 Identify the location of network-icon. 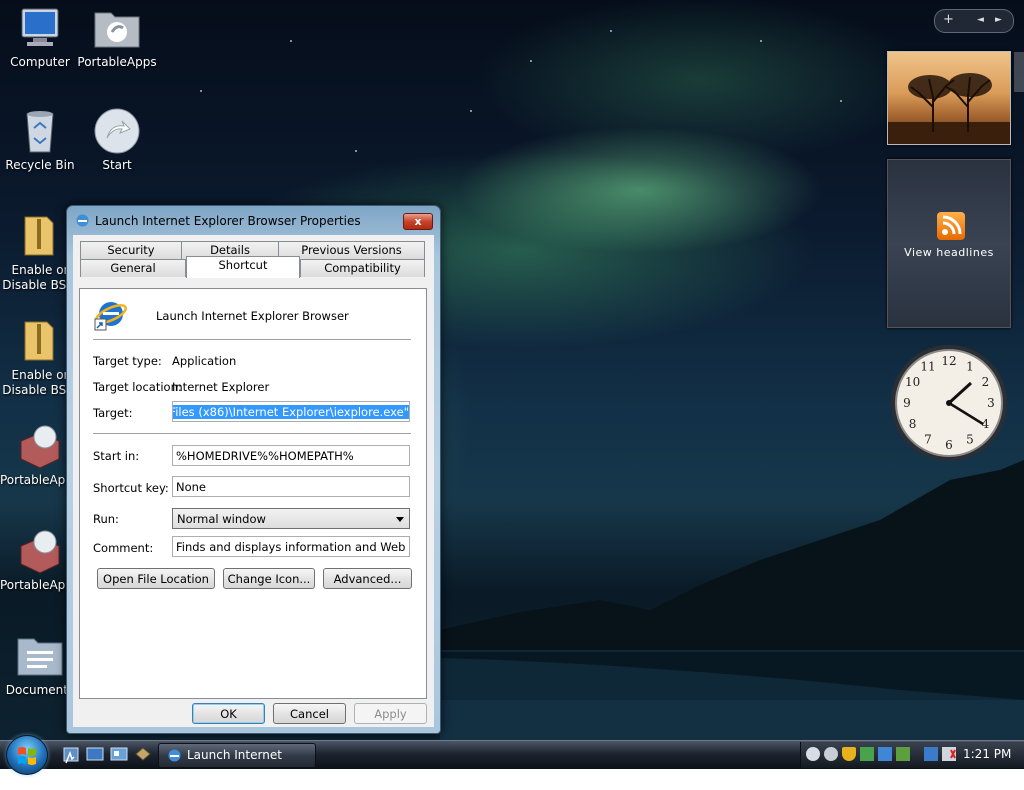
(931, 754).